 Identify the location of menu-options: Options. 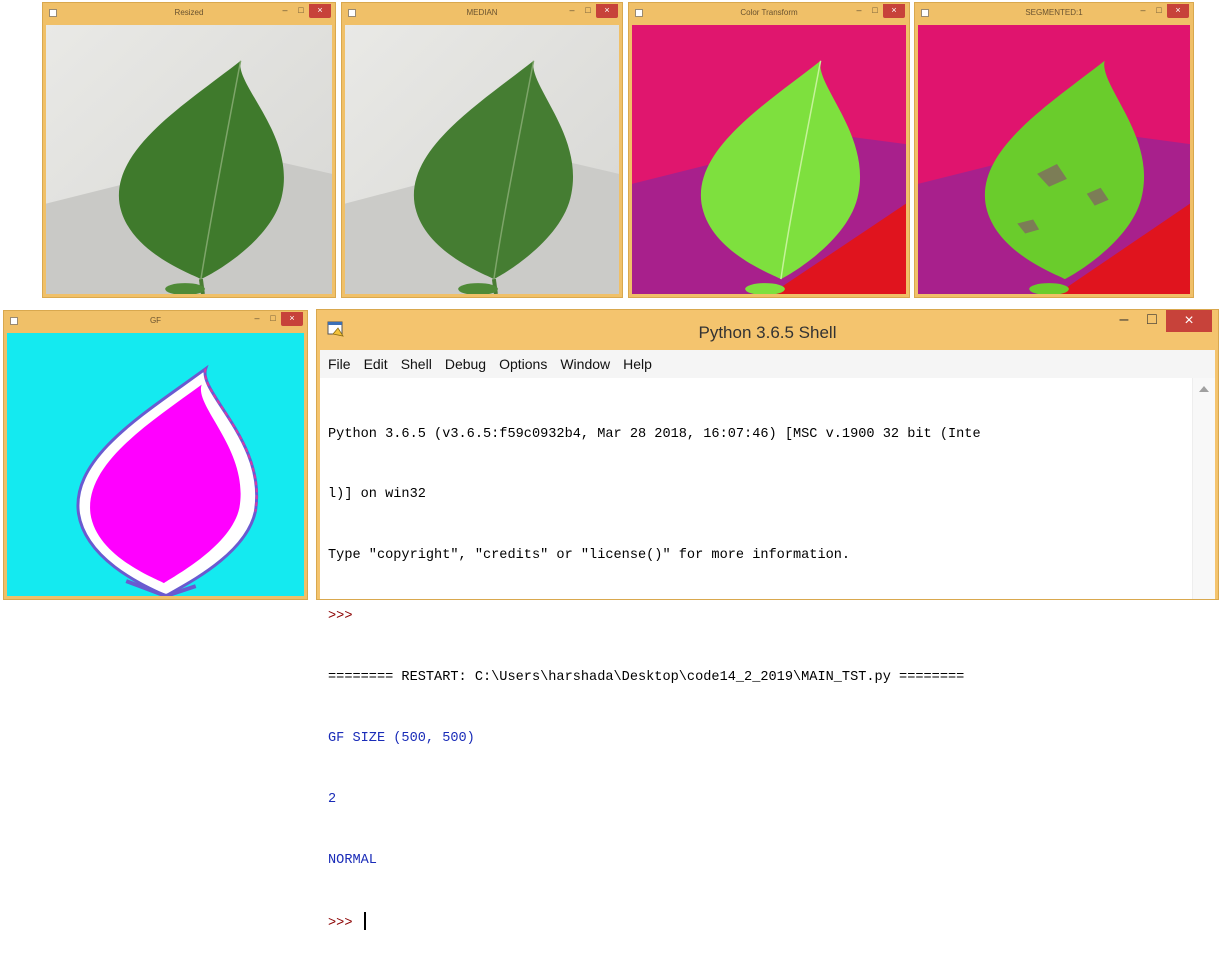
(523, 364).